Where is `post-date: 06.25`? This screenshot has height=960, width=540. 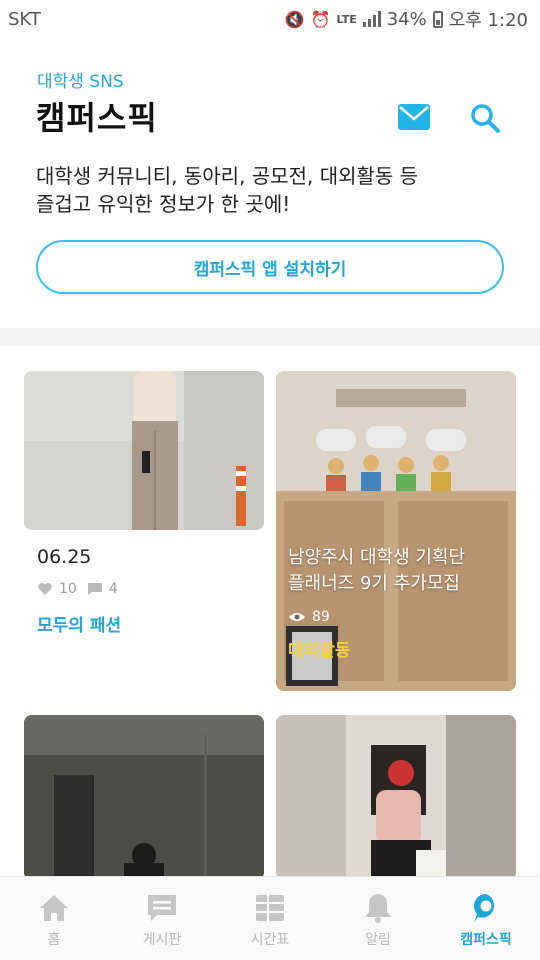 post-date: 06.25 is located at coordinates (64, 557).